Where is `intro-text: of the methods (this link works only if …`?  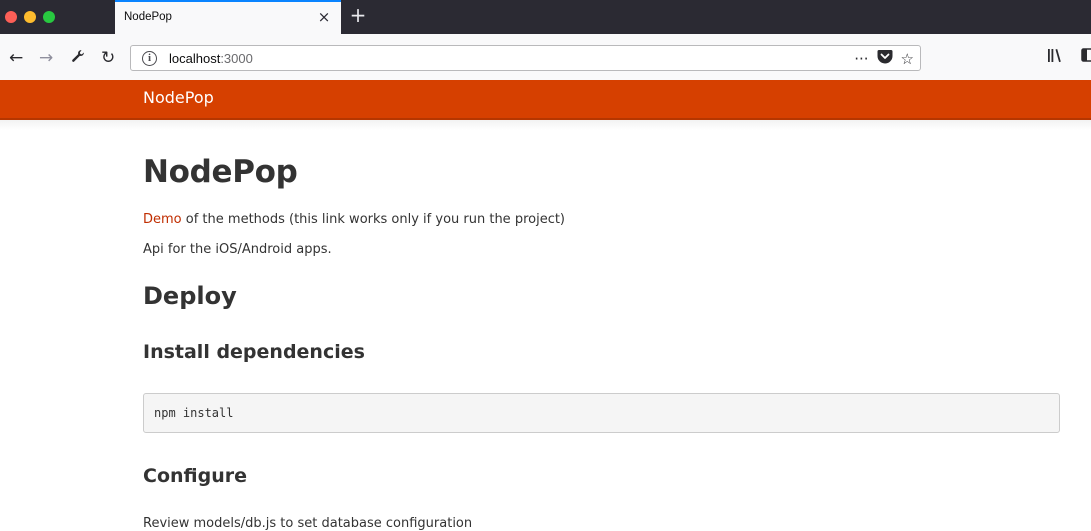 intro-text: of the methods (this link works only if … is located at coordinates (373, 219).